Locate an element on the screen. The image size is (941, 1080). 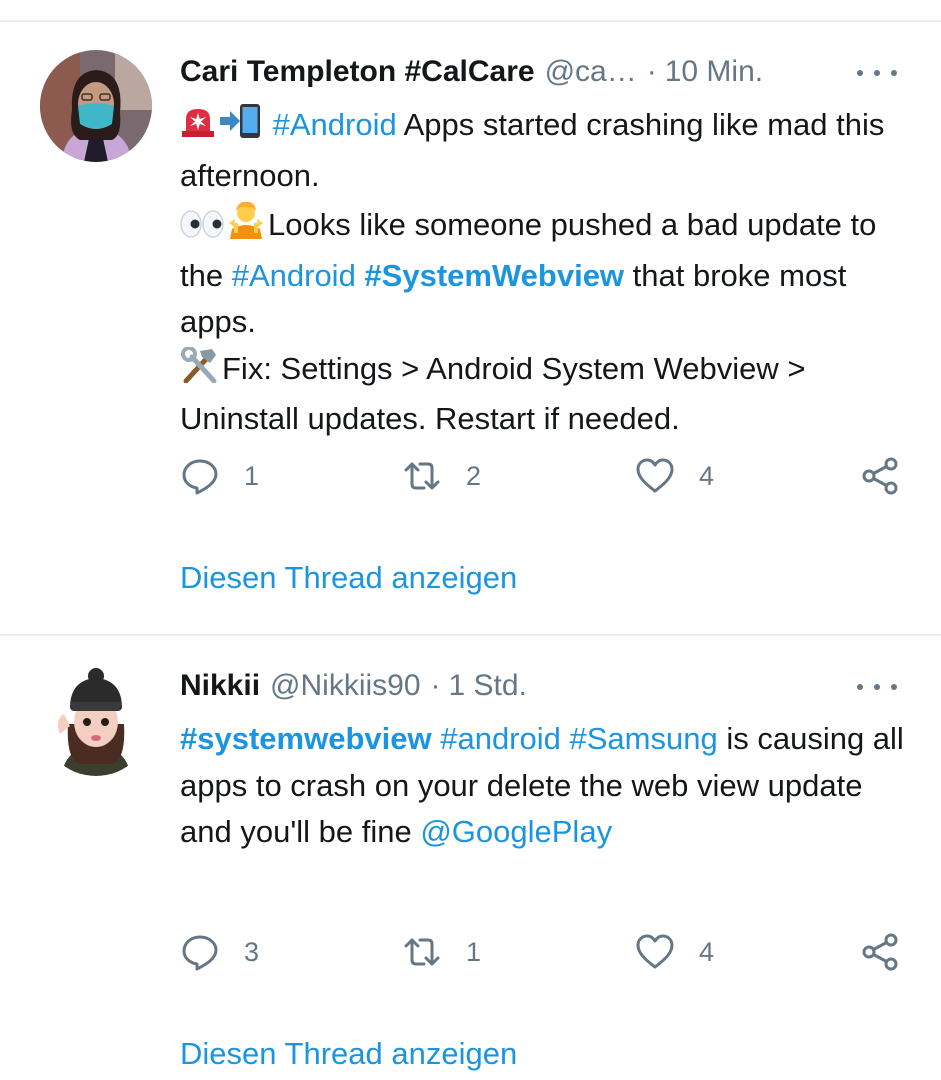
tweet-actions: 1 2 4 is located at coordinates (542, 476).